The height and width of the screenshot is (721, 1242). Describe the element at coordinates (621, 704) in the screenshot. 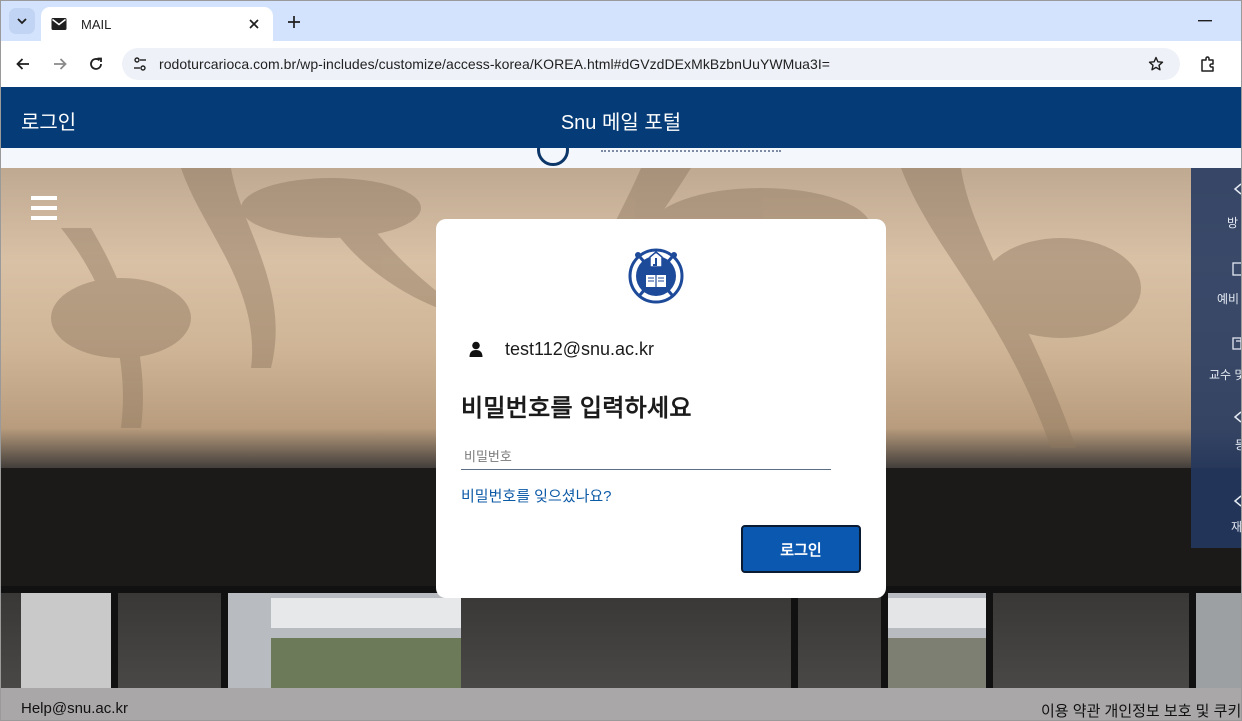

I see `footer-bar: Help@snu.ac.kr 이용 약관 개인정보 보호 및 쿠키` at that location.